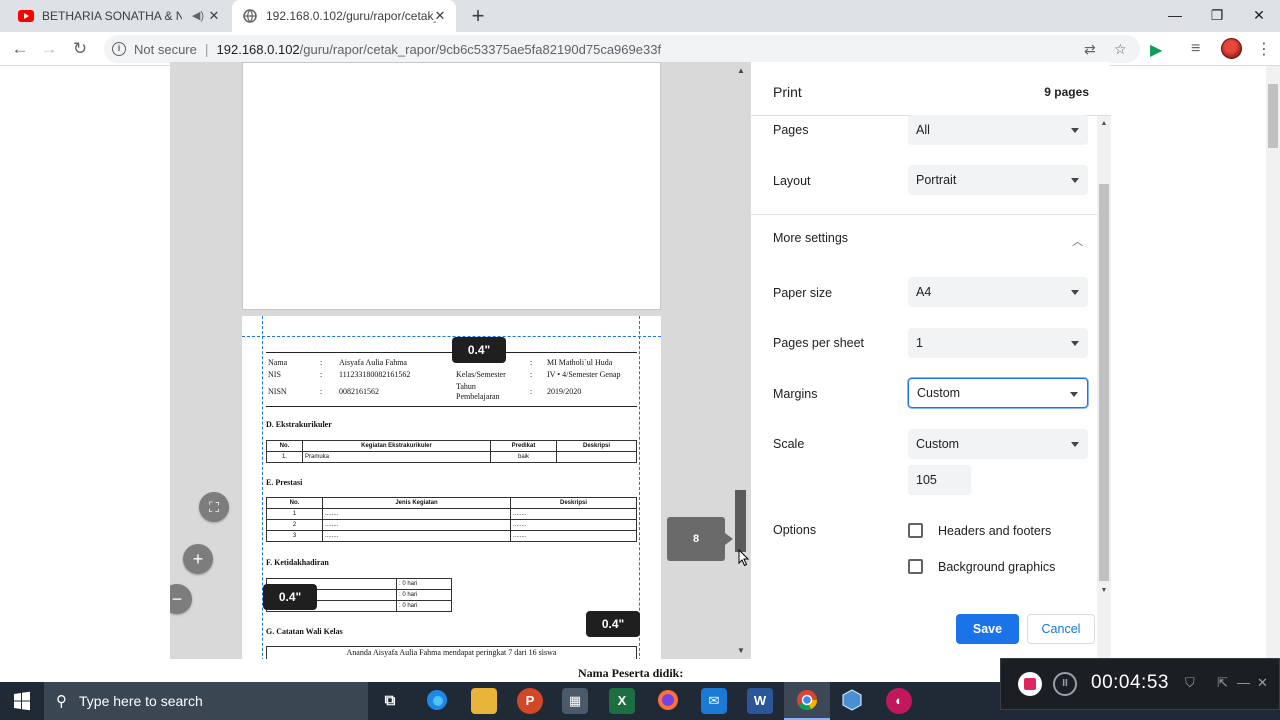  What do you see at coordinates (668, 701) in the screenshot?
I see `firefox-icon` at bounding box center [668, 701].